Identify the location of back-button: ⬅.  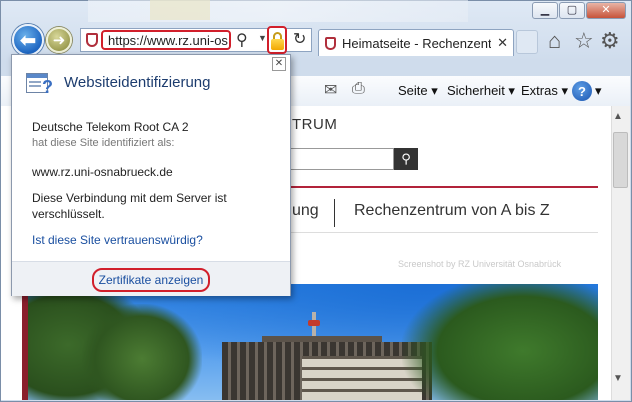
(28, 40).